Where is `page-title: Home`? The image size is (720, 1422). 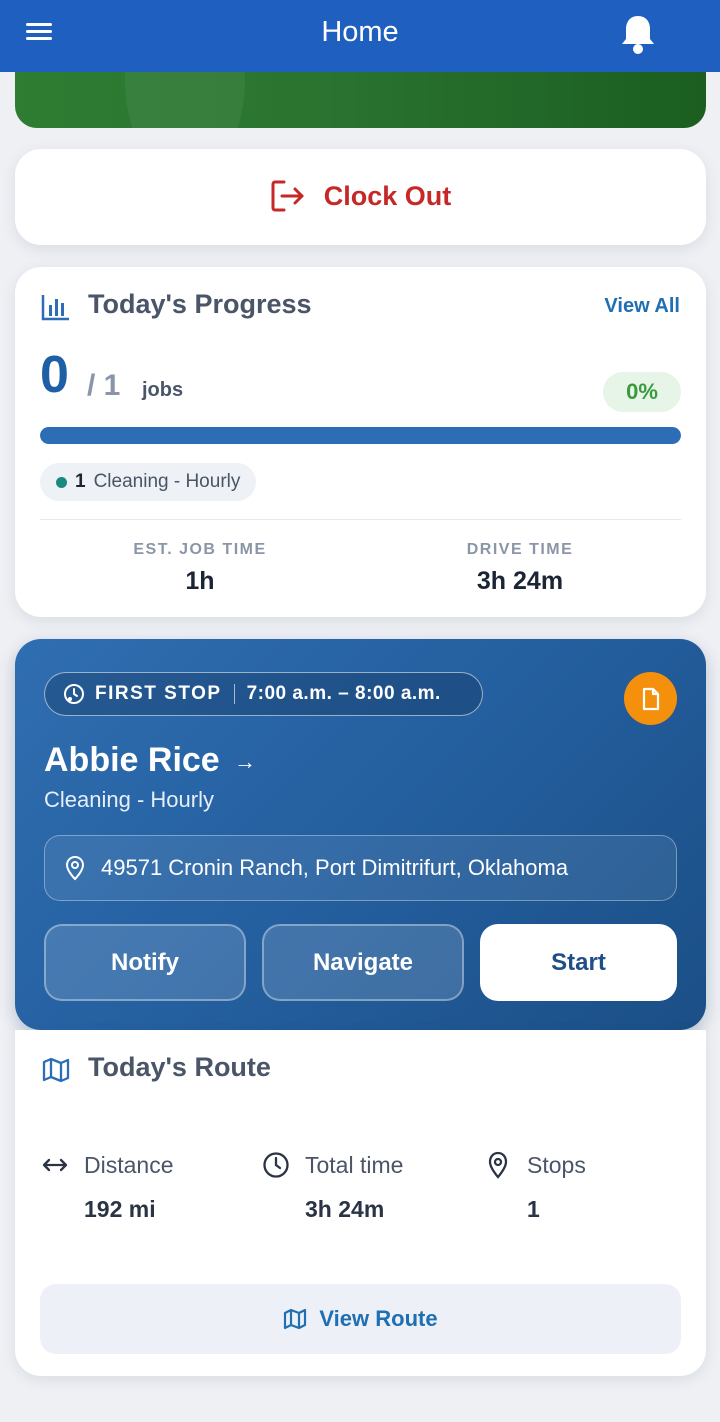 page-title: Home is located at coordinates (360, 32).